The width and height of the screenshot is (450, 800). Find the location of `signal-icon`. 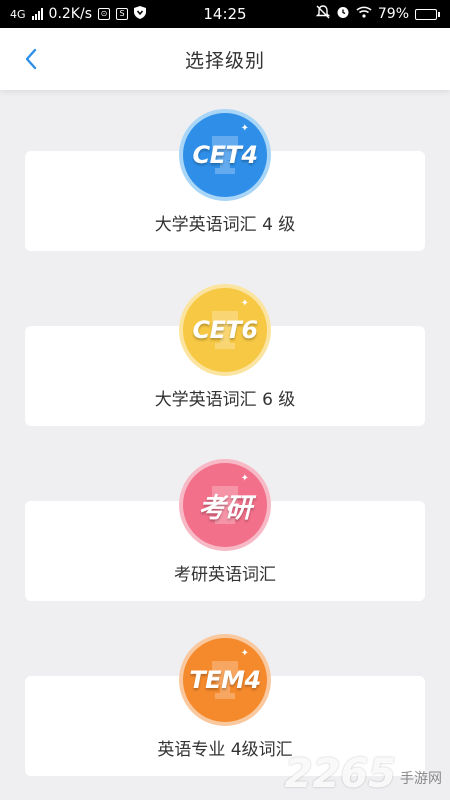

signal-icon is located at coordinates (37, 14).